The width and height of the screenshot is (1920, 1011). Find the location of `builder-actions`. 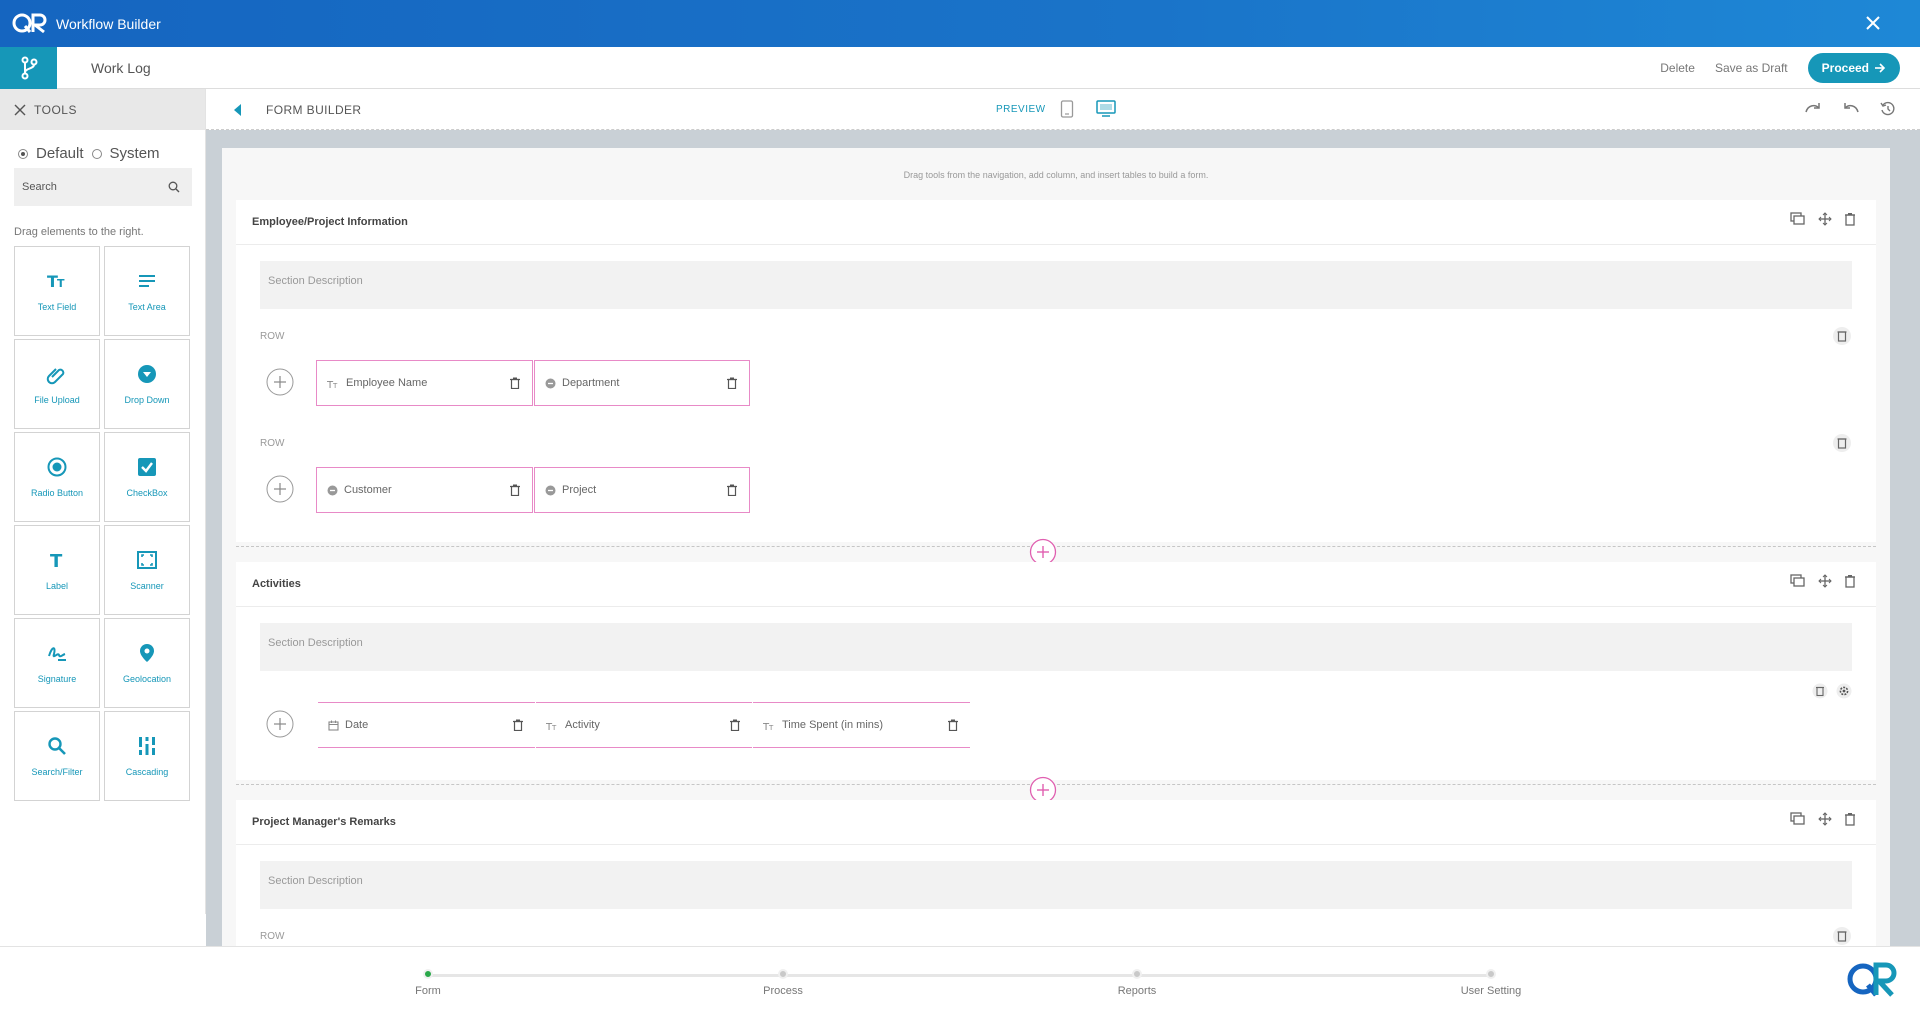

builder-actions is located at coordinates (1850, 109).